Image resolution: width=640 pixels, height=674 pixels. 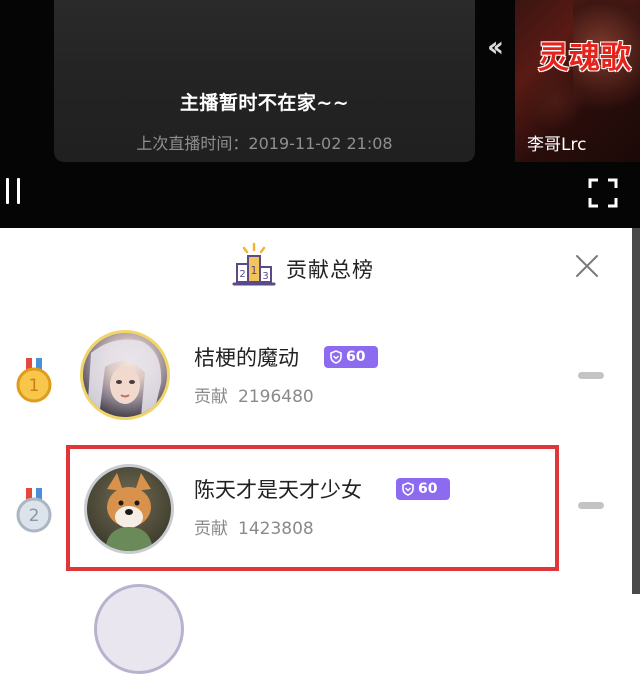 I want to click on medal-icon: 2, so click(x=34, y=510).